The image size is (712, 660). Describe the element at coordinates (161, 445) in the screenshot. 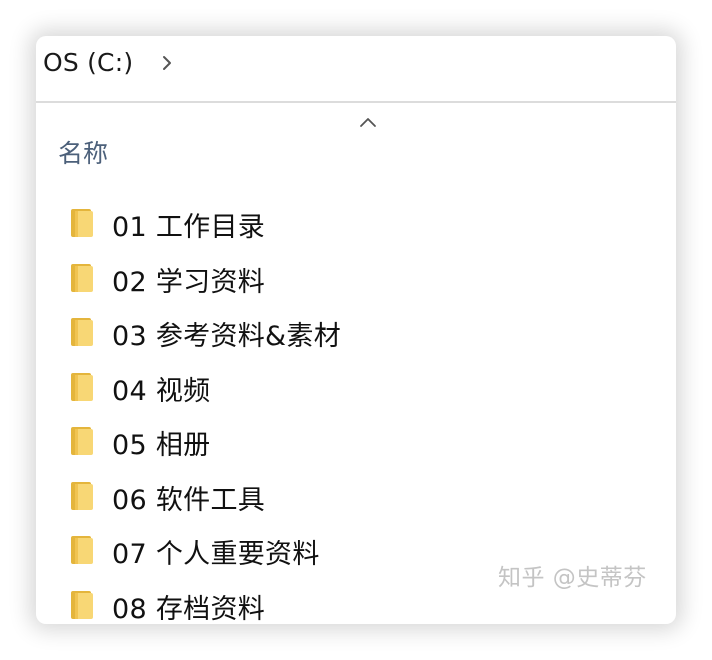

I see `folder-name: 05 相册` at that location.